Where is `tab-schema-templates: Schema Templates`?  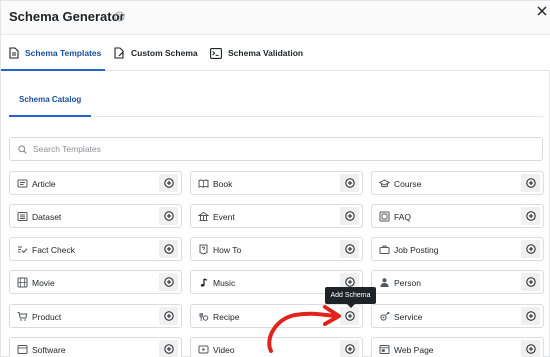
tab-schema-templates: Schema Templates is located at coordinates (55, 53).